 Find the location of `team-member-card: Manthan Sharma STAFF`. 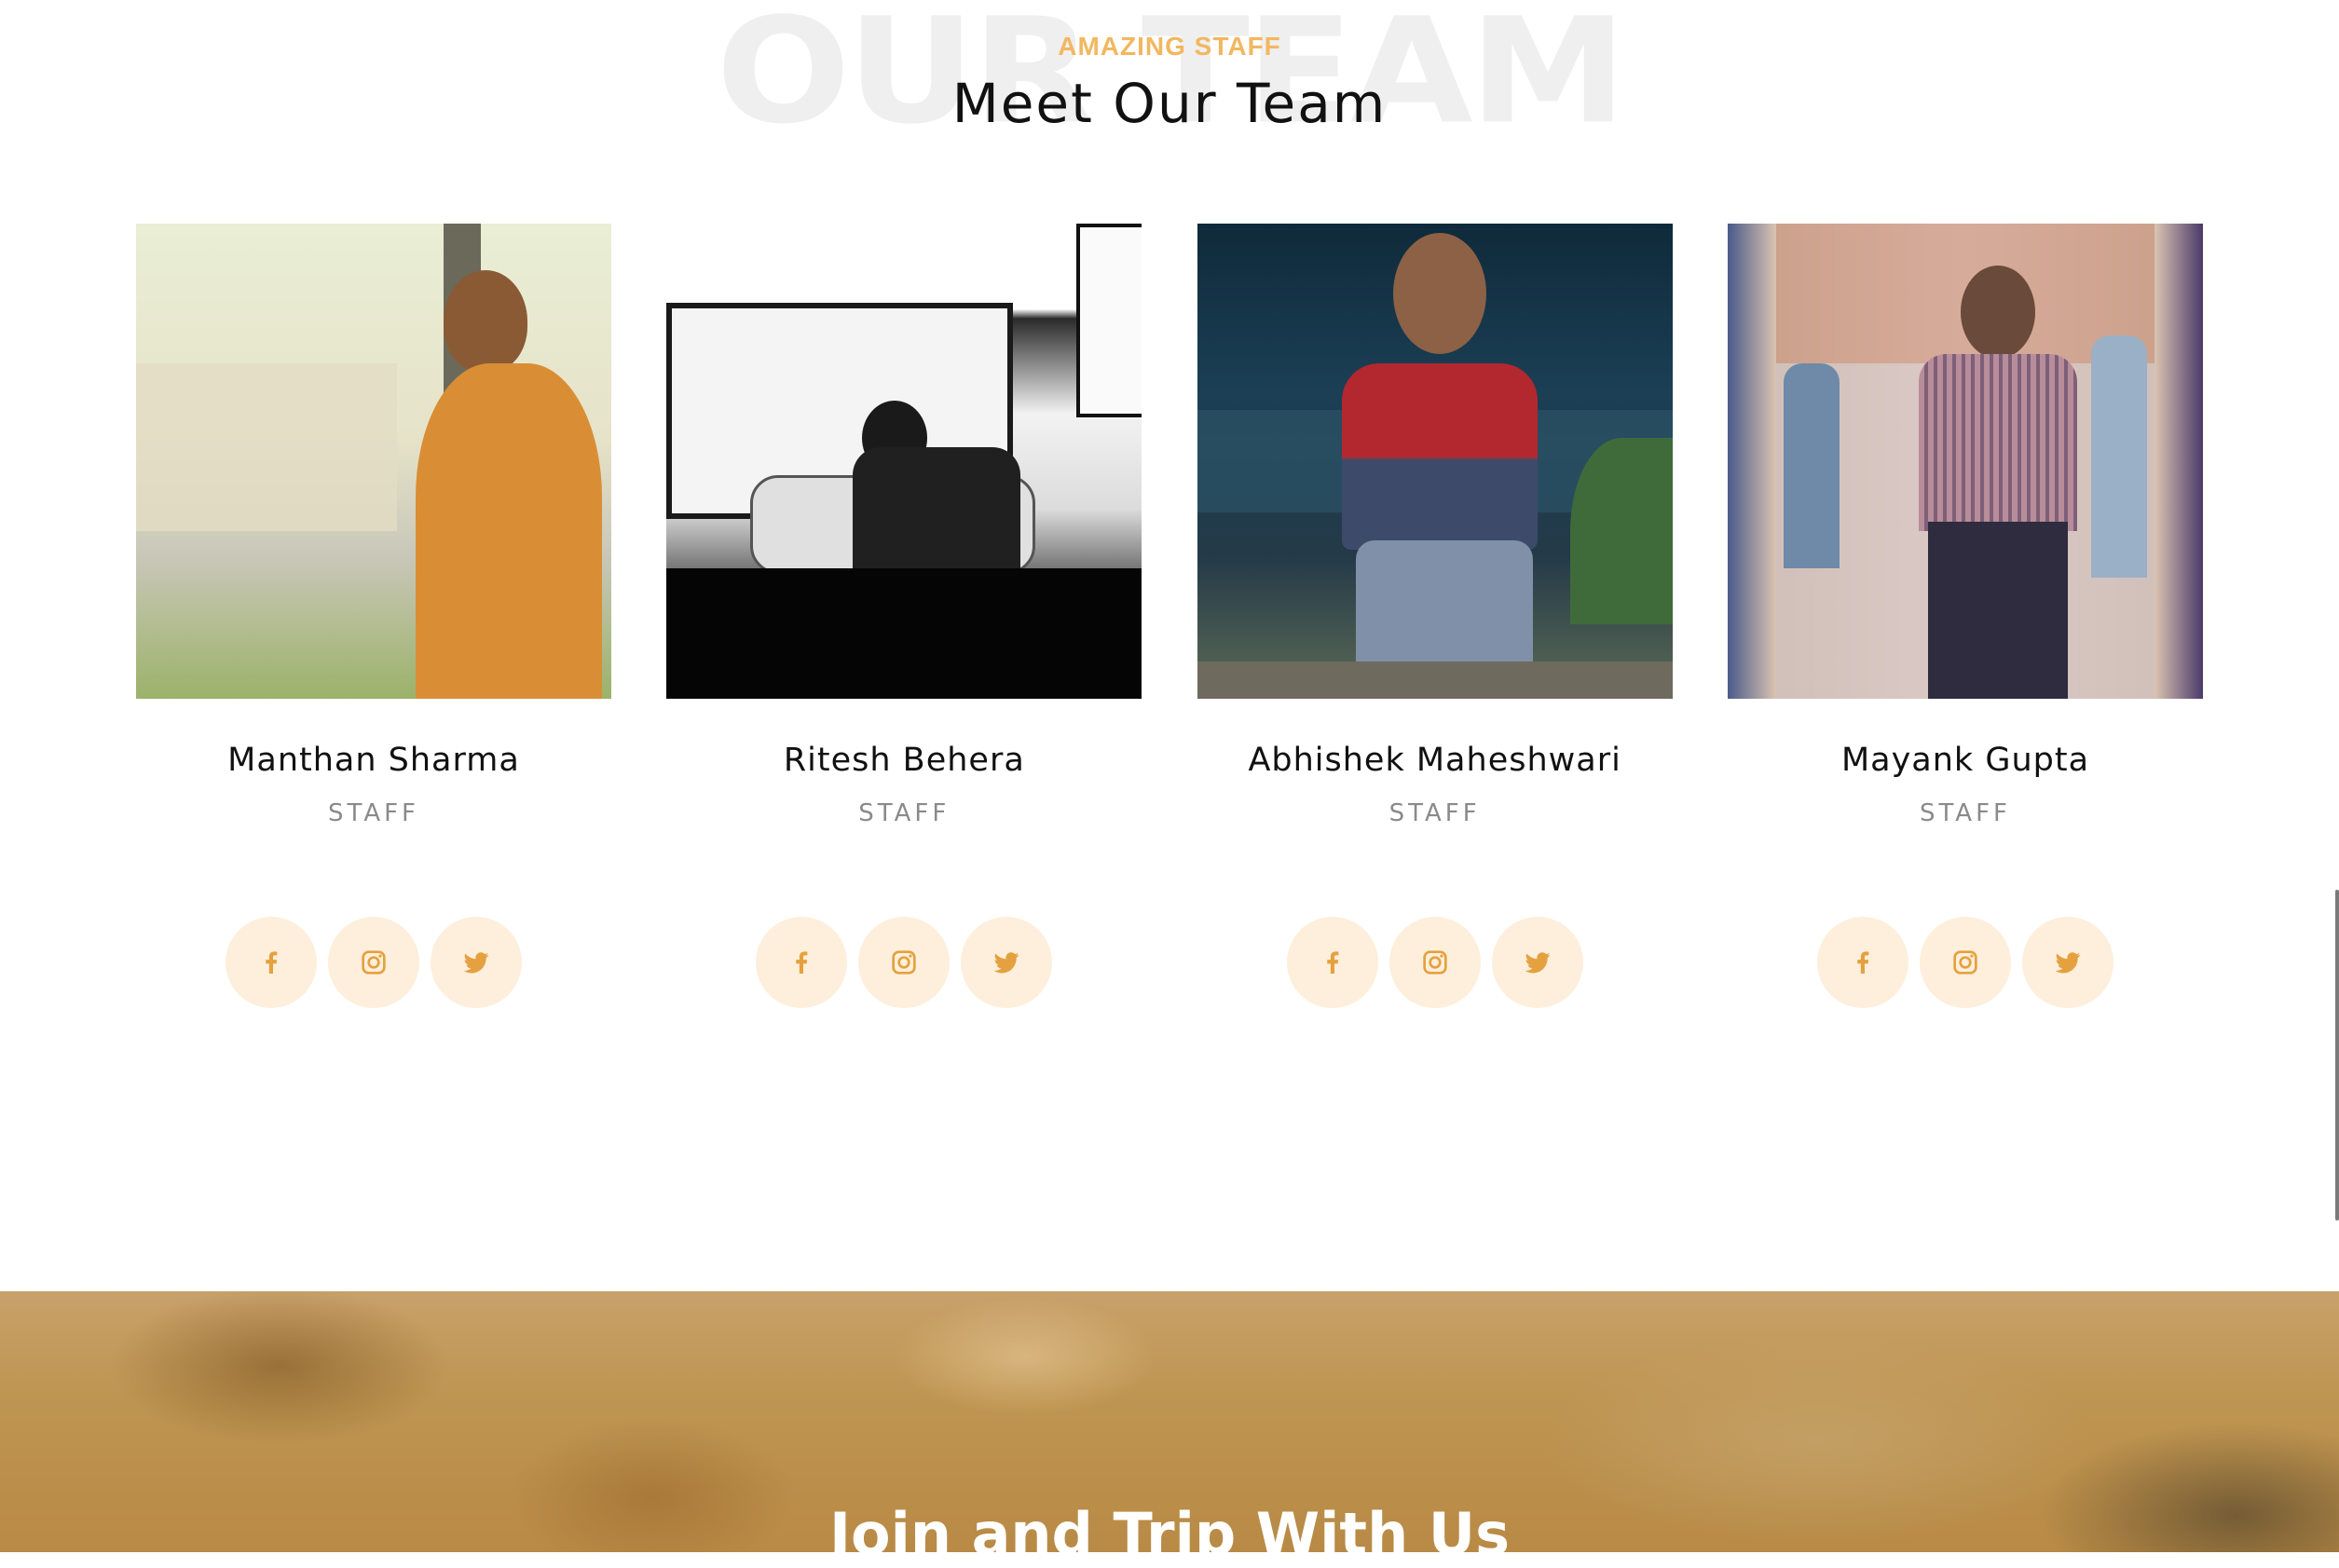

team-member-card: Manthan Sharma STAFF is located at coordinates (373, 616).